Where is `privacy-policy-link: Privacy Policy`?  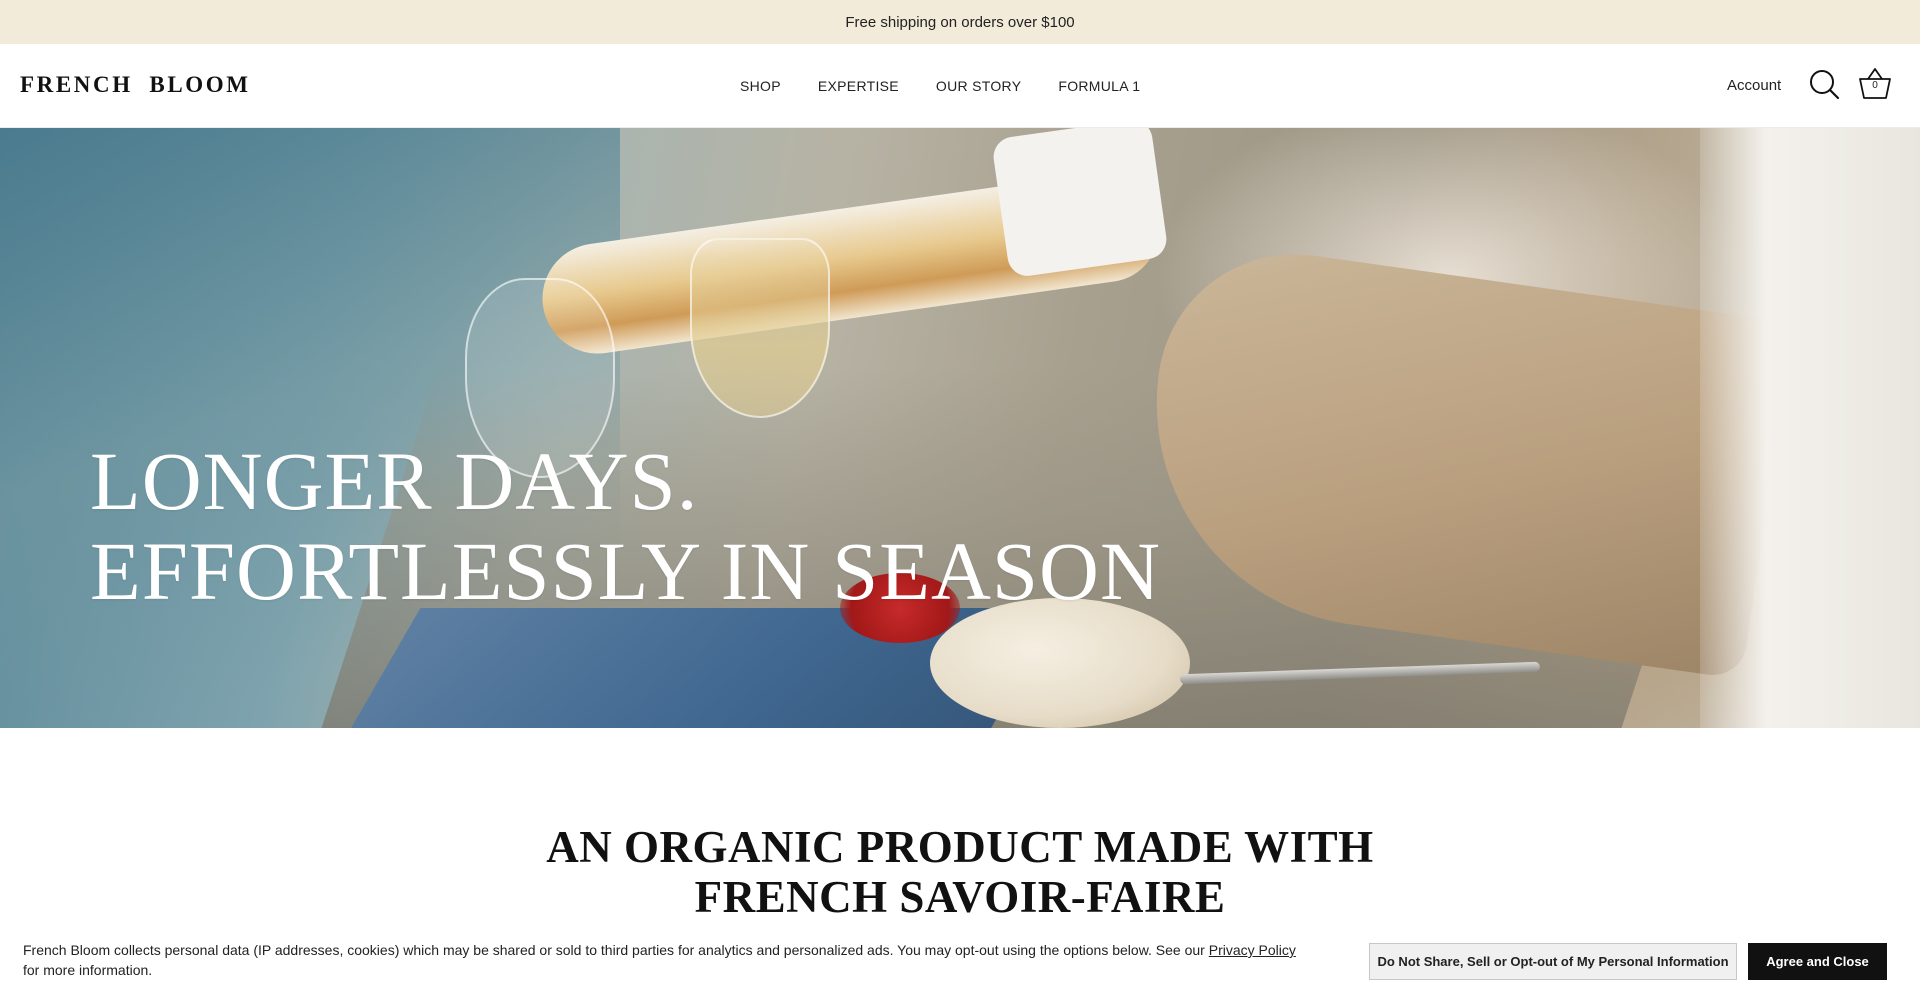
privacy-policy-link: Privacy Policy is located at coordinates (1252, 950).